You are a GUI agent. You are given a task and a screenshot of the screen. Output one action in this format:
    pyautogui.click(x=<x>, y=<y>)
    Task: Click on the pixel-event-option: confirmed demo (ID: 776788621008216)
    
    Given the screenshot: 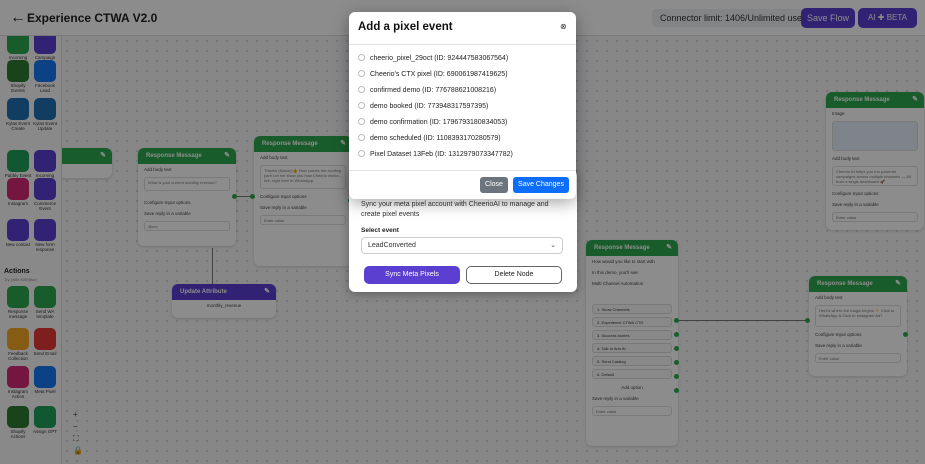 What is the action you would take?
    pyautogui.click(x=427, y=92)
    